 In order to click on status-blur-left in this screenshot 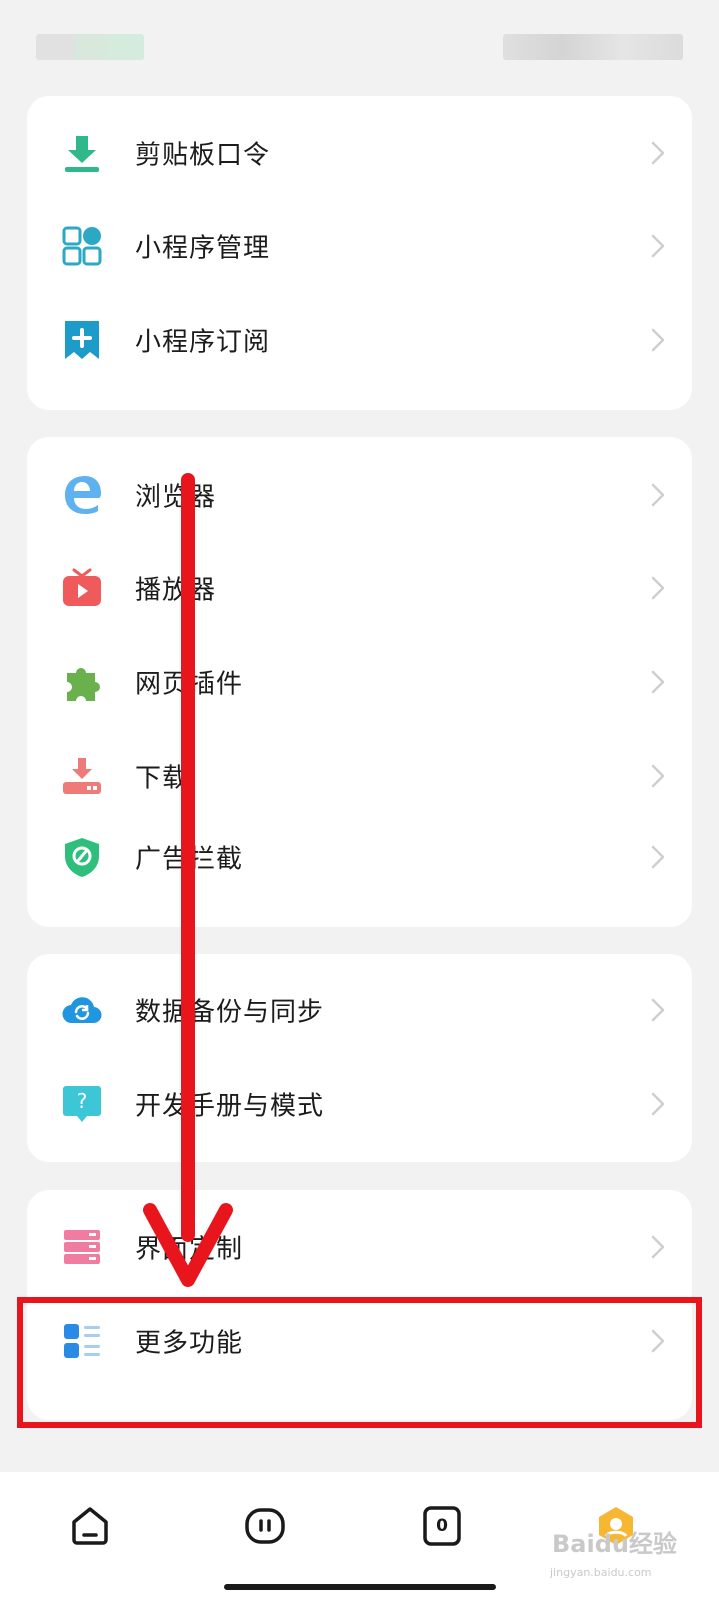, I will do `click(90, 47)`.